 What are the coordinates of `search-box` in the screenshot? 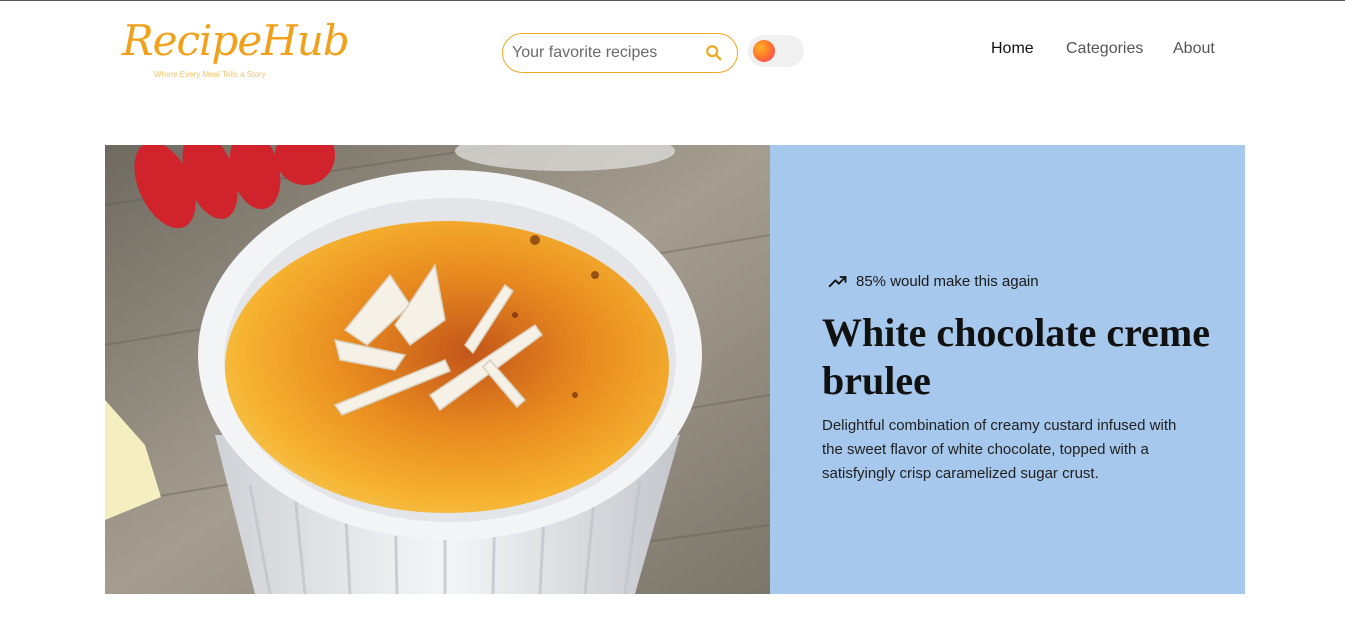 It's located at (620, 53).